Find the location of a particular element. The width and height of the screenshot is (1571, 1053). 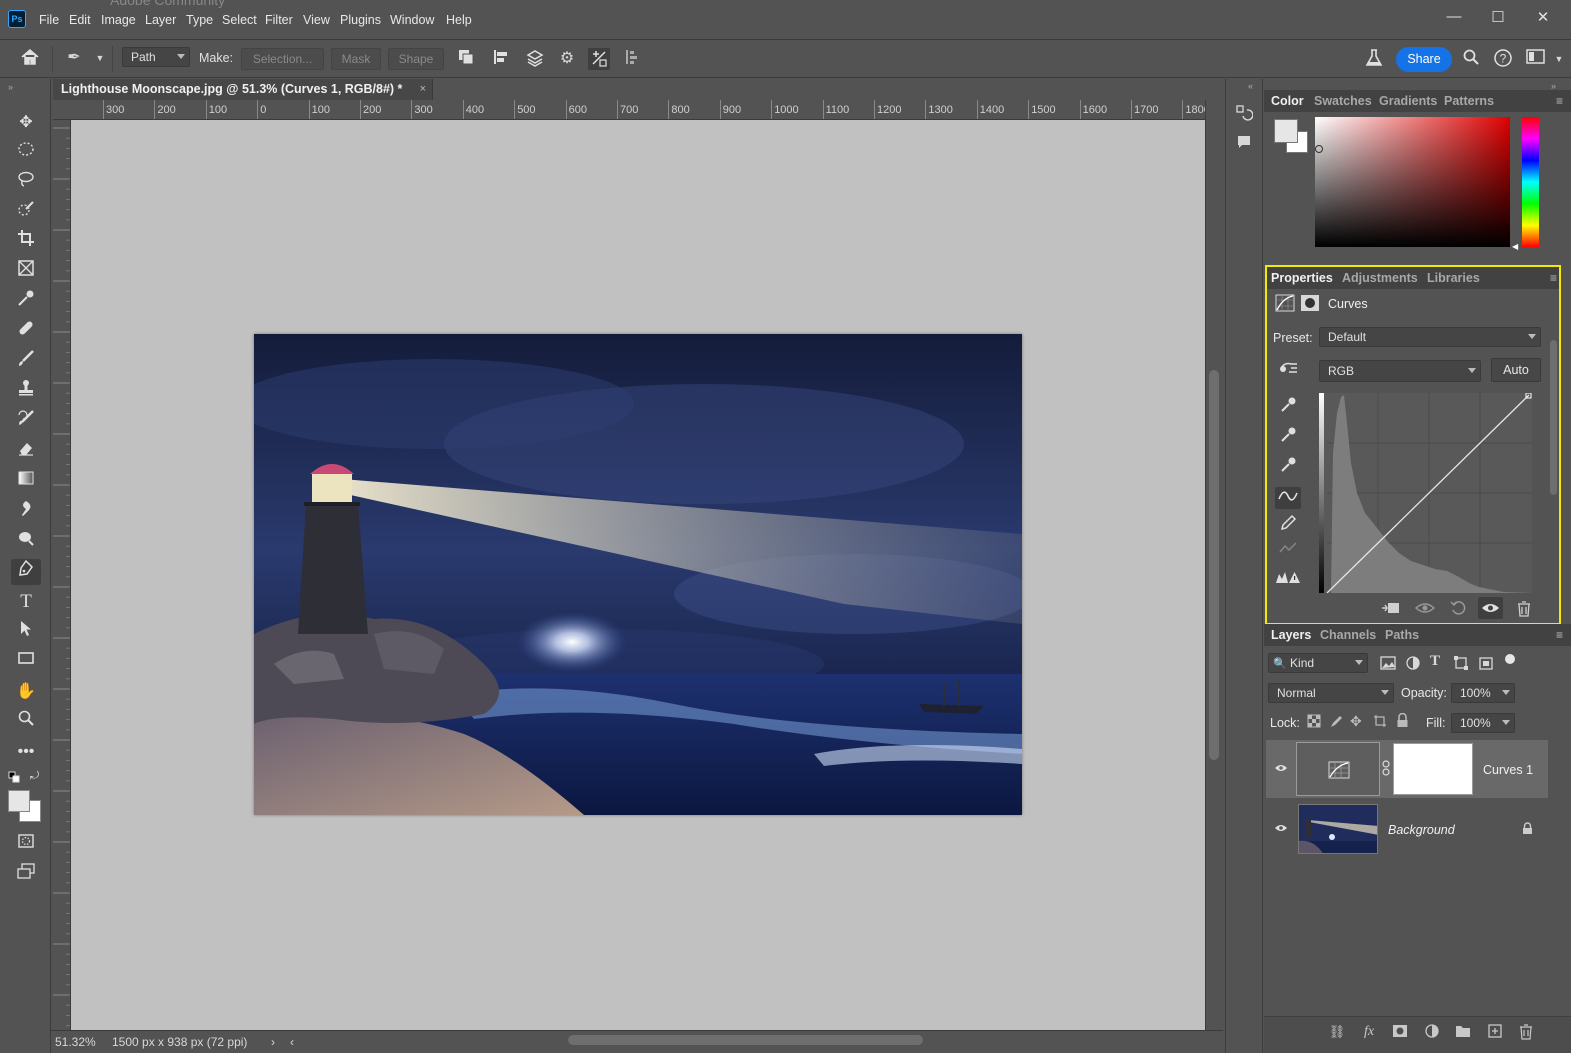

color-panel-foreground-swatch is located at coordinates (1286, 131).